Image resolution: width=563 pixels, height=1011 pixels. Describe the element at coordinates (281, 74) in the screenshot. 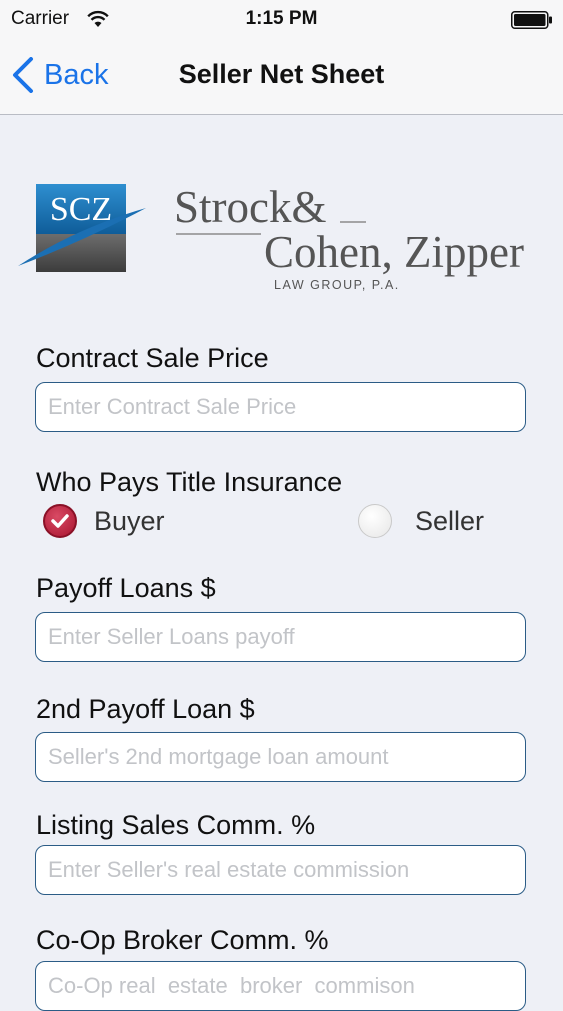

I see `page-title: Seller Net Sheet` at that location.